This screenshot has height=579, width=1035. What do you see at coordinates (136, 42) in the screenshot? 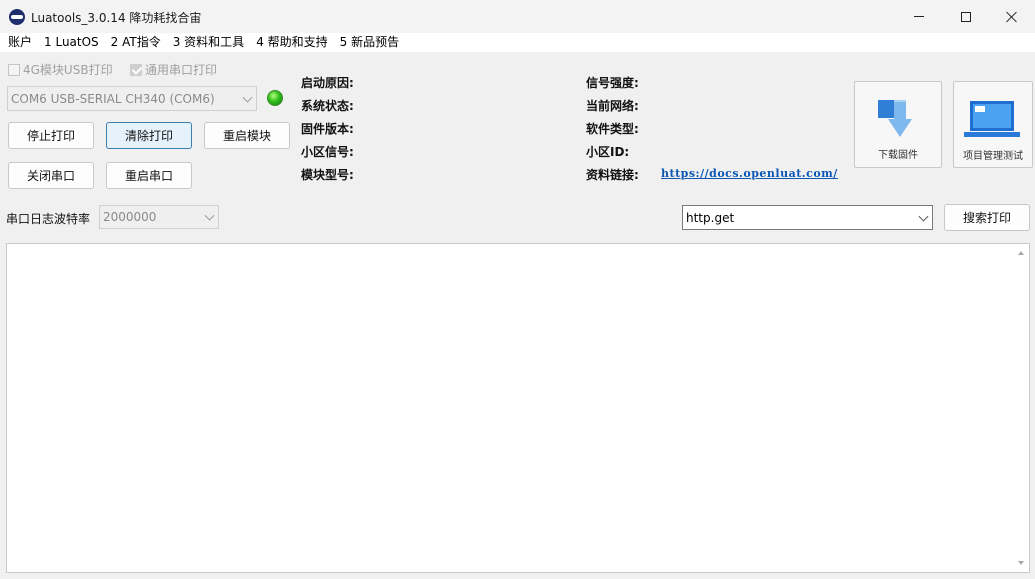
I see `menu-at-commands: 2 AT指令` at bounding box center [136, 42].